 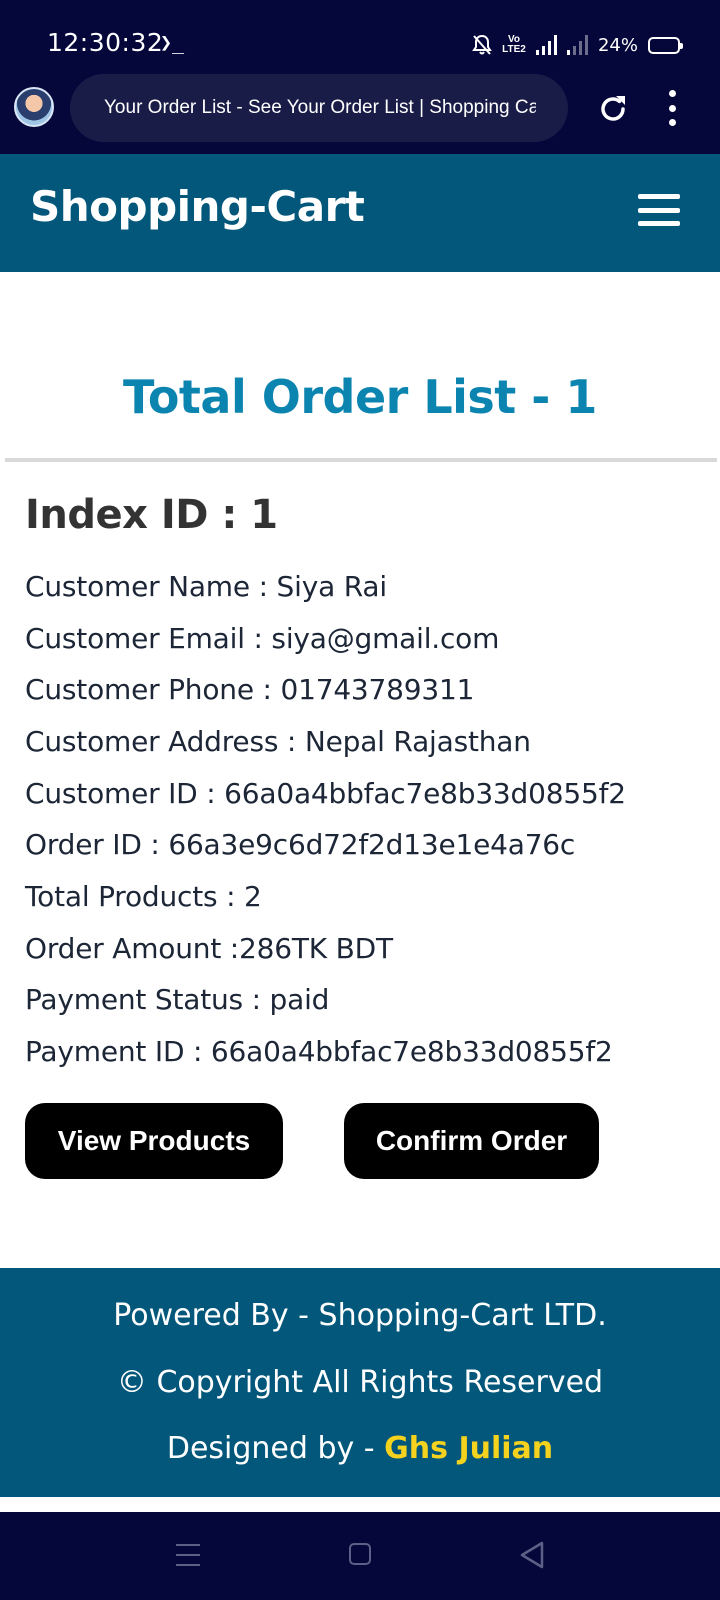 I want to click on system-nav-bar, so click(x=360, y=1556).